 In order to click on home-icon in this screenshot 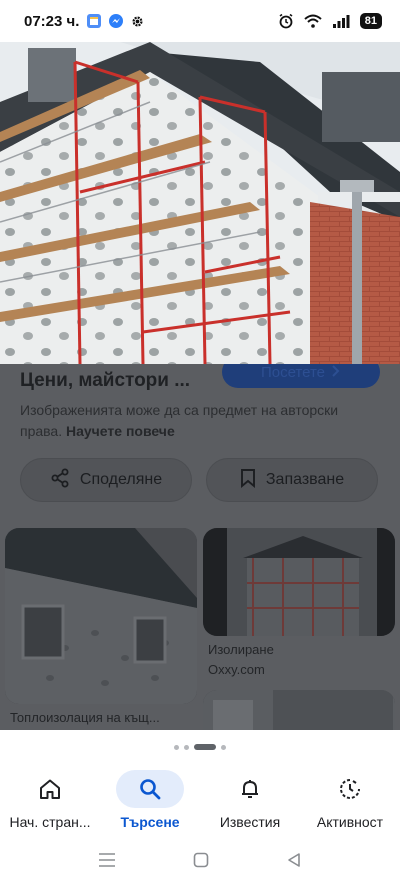, I will do `click(50, 789)`.